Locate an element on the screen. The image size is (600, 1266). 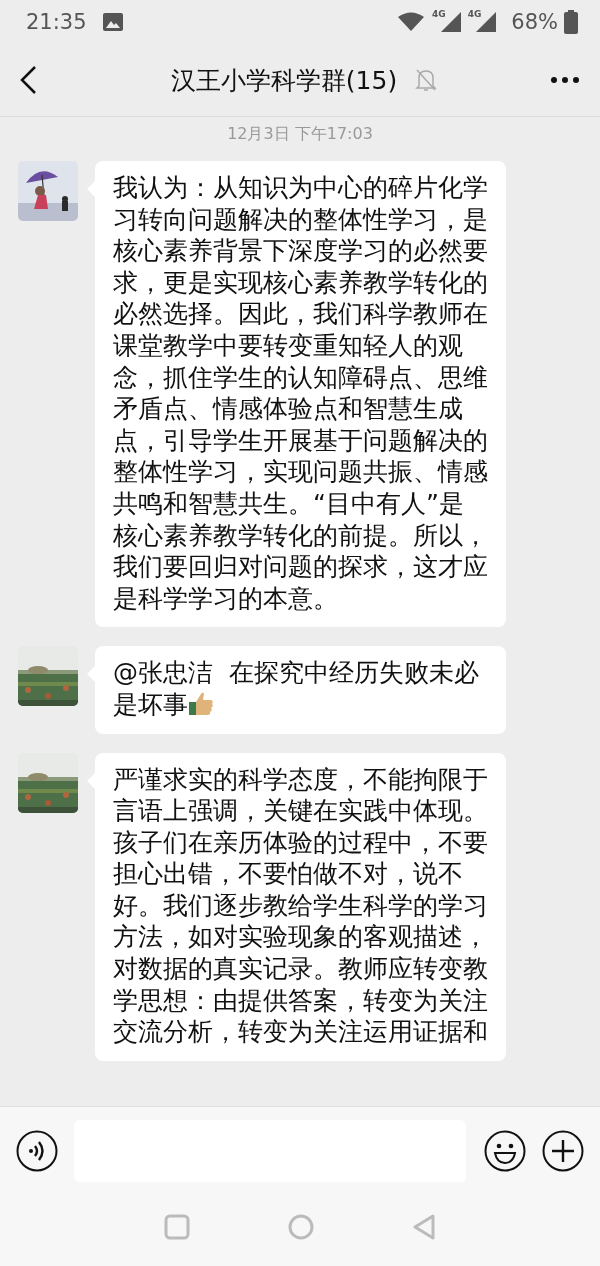
timestamp: 12月3日 下午17:03 is located at coordinates (300, 134).